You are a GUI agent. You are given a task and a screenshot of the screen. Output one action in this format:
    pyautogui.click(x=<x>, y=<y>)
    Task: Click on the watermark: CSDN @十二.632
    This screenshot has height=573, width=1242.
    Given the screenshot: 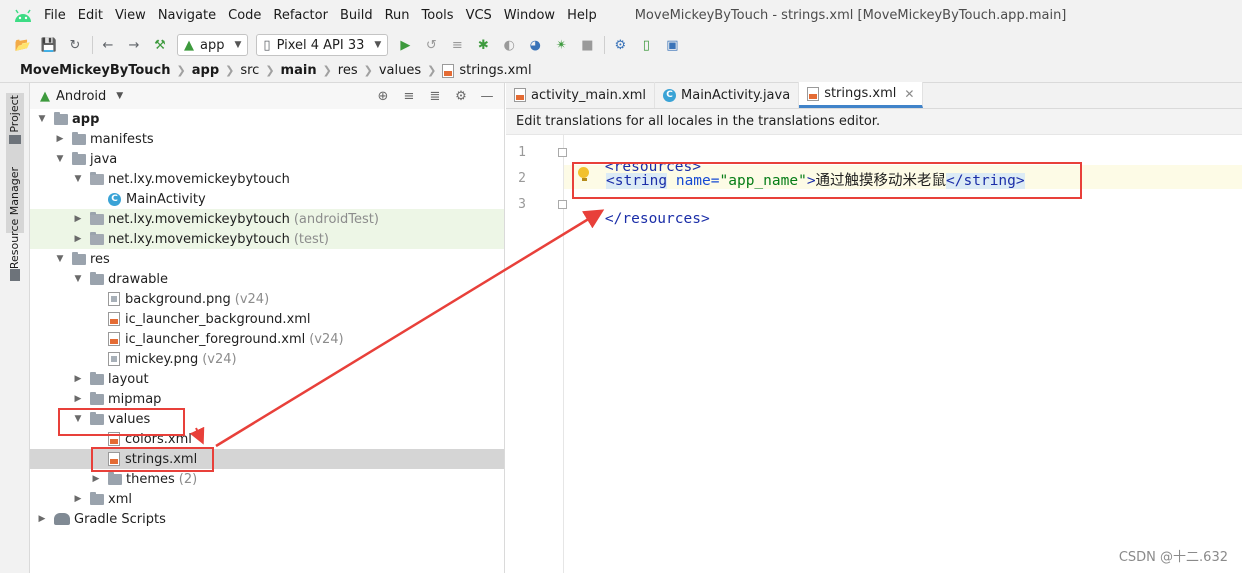 What is the action you would take?
    pyautogui.click(x=1173, y=557)
    